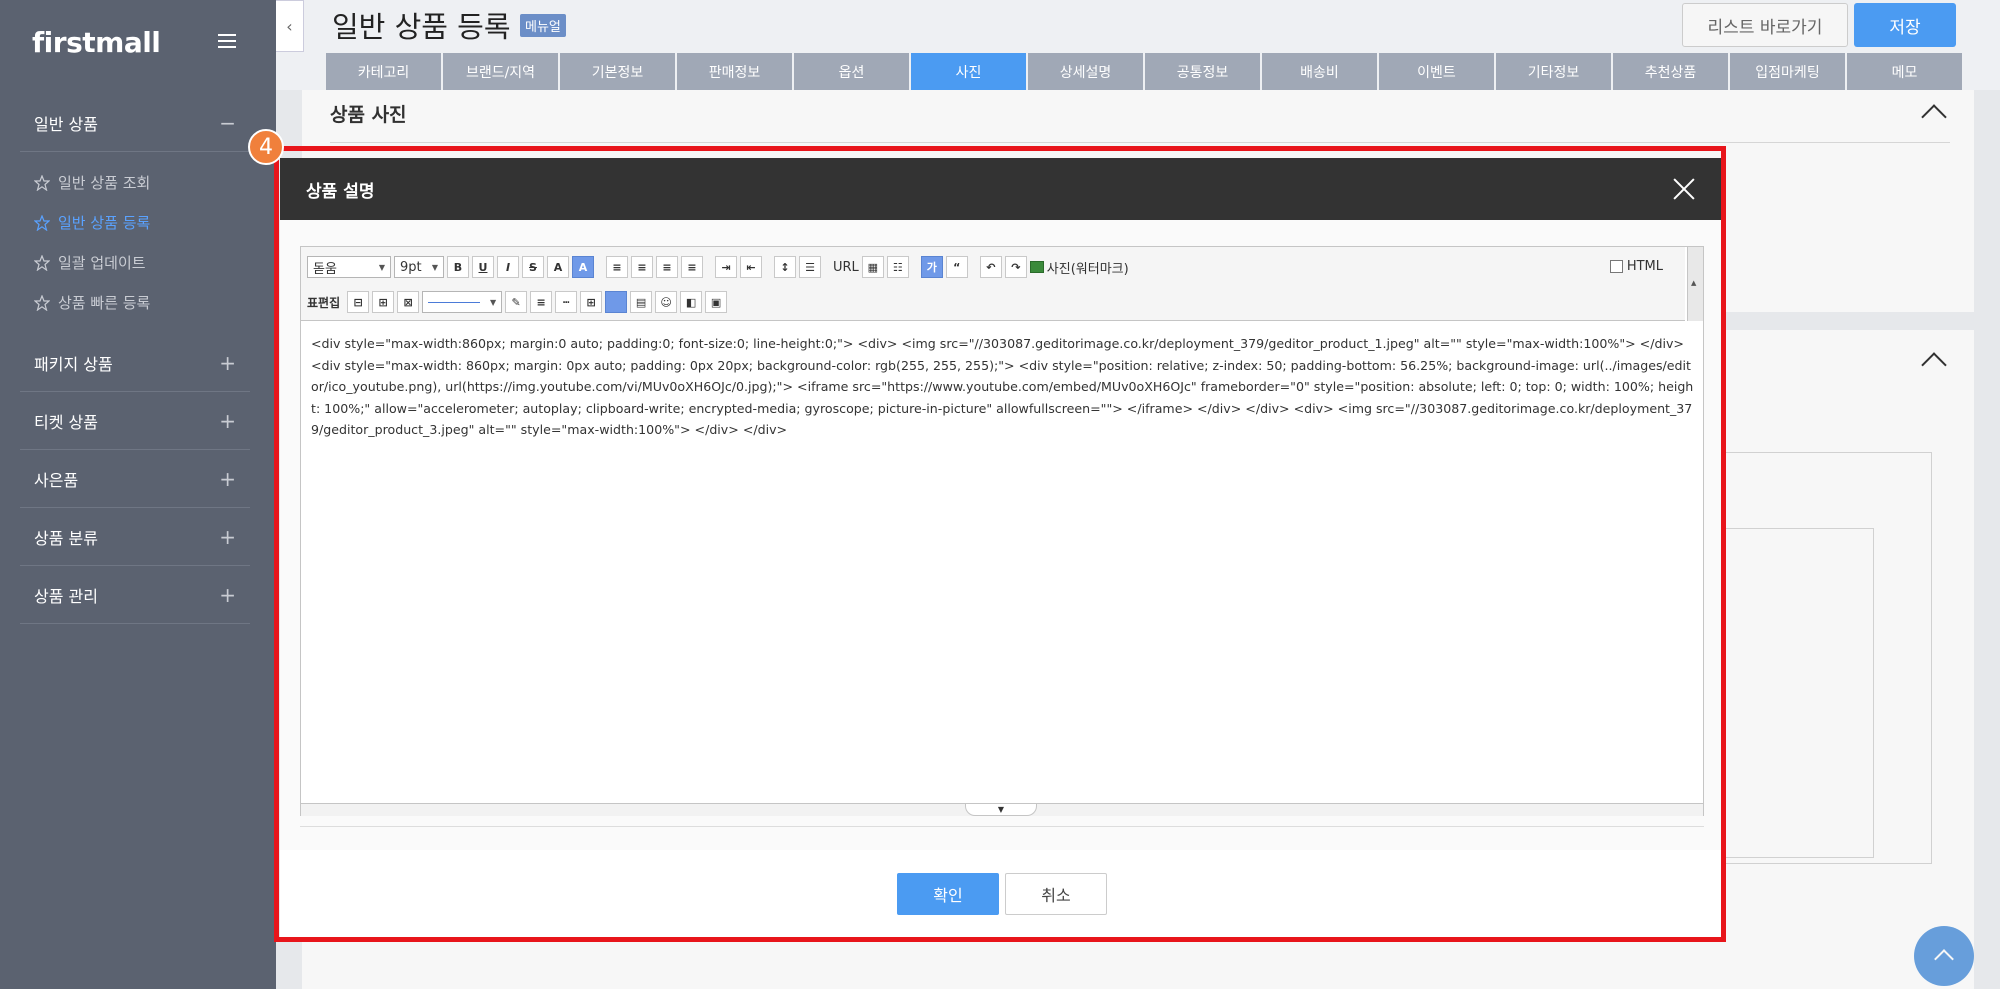 This screenshot has height=989, width=2000. Describe the element at coordinates (1056, 894) in the screenshot. I see `cancel-button: 취소` at that location.